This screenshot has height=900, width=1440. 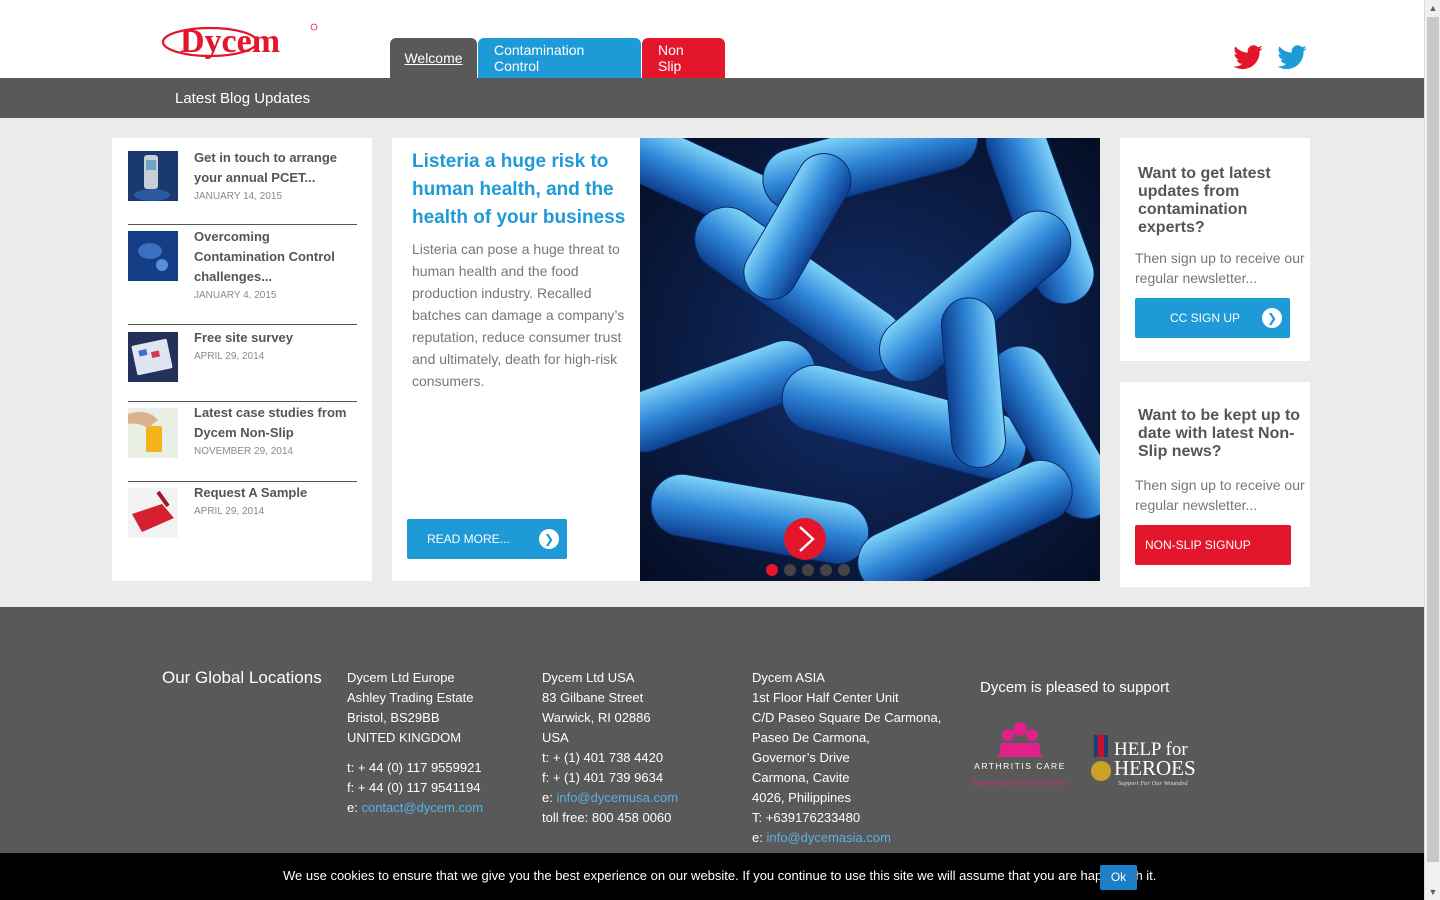 What do you see at coordinates (275, 423) in the screenshot?
I see `blog-item-title: Latest case studies from Dycem Non-Slip` at bounding box center [275, 423].